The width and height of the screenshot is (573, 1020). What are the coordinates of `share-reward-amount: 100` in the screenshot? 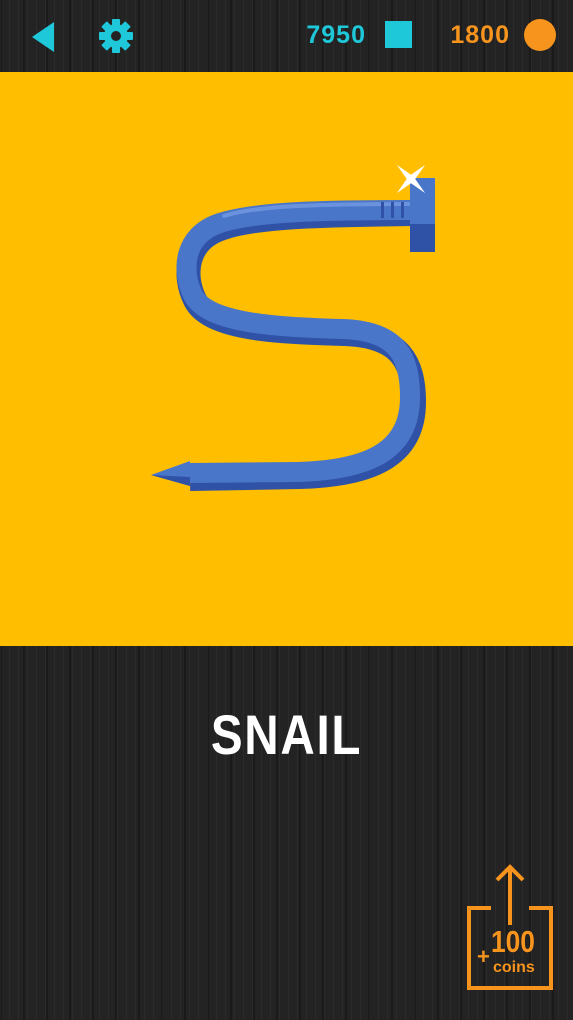 It's located at (513, 941).